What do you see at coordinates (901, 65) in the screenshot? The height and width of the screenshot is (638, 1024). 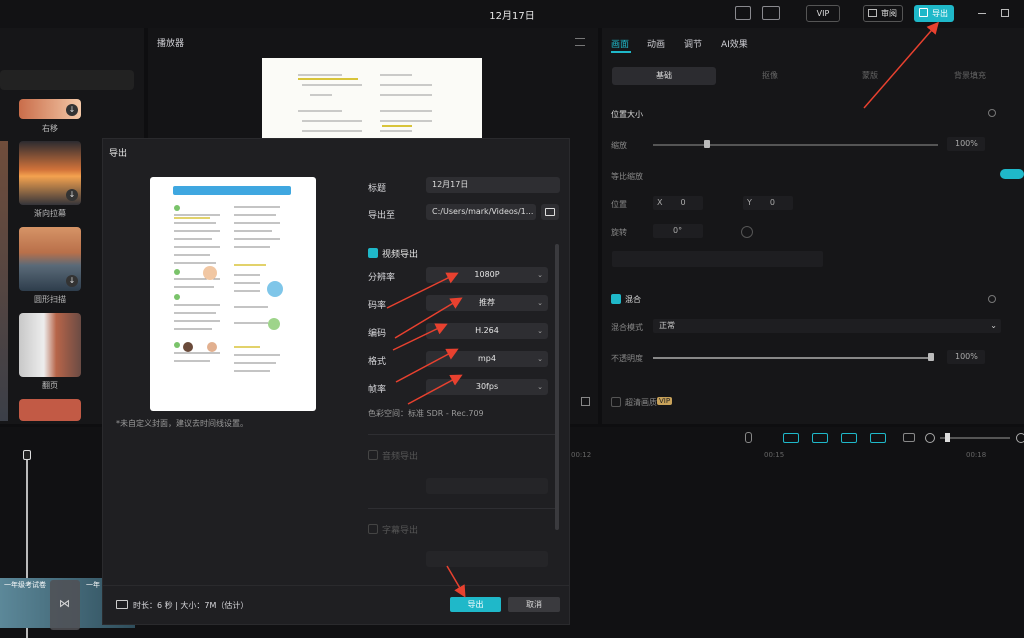 I see `arrow-to-export-top` at bounding box center [901, 65].